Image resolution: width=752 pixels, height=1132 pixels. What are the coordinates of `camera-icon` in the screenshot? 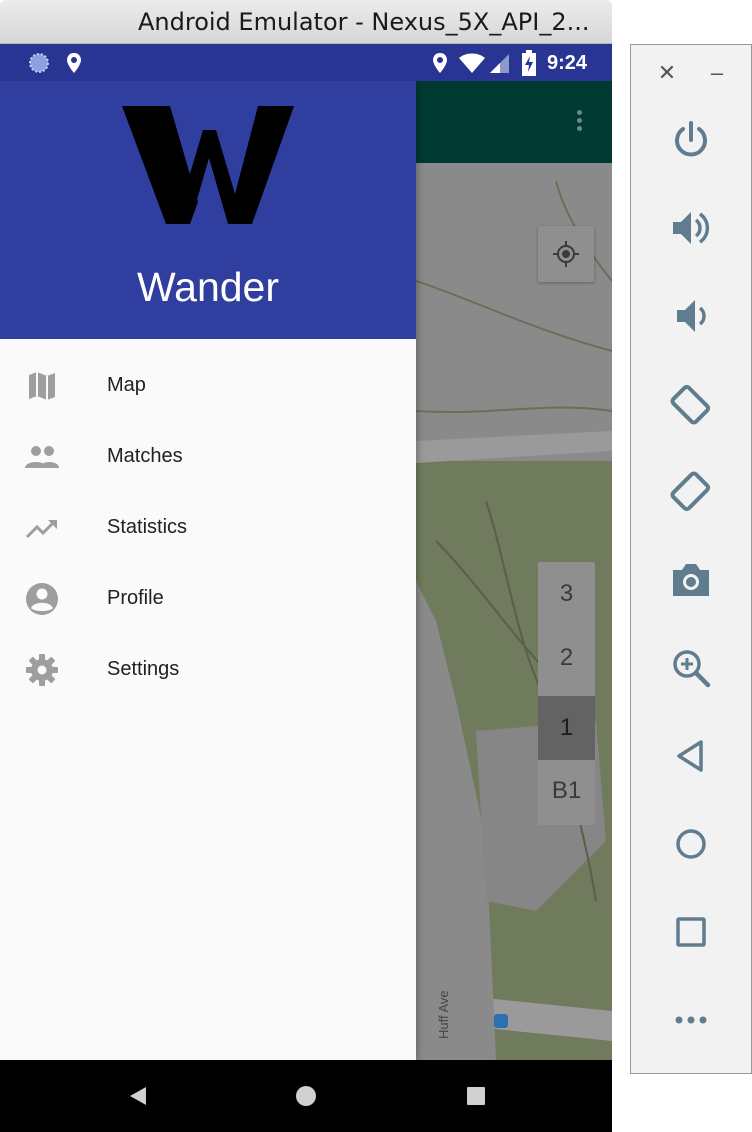 It's located at (691, 580).